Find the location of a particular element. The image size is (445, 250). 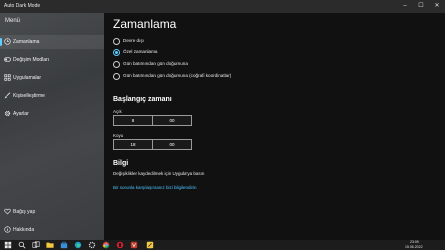

light-time-picker: 8 00 is located at coordinates (152, 120).